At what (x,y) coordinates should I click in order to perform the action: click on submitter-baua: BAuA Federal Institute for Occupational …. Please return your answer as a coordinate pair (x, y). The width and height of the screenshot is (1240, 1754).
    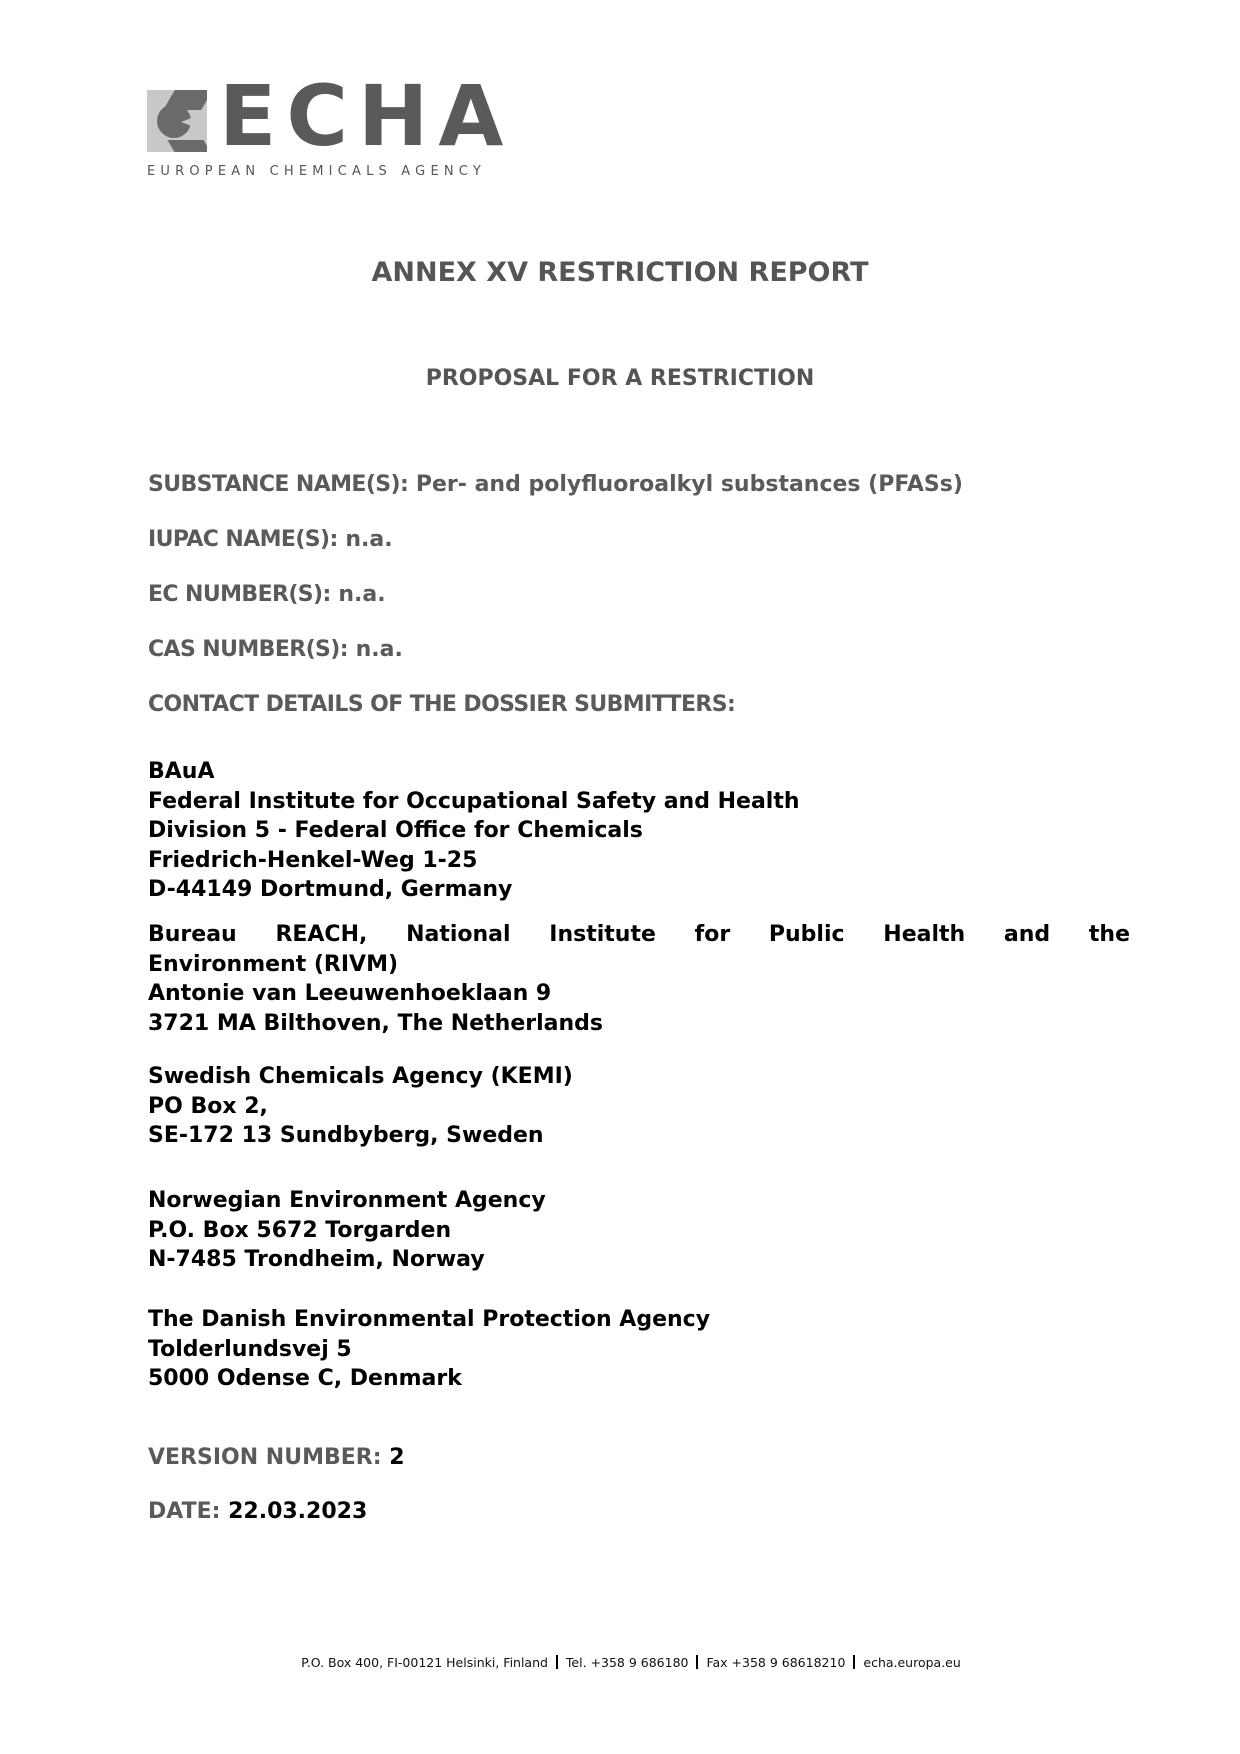
    Looking at the image, I should click on (639, 831).